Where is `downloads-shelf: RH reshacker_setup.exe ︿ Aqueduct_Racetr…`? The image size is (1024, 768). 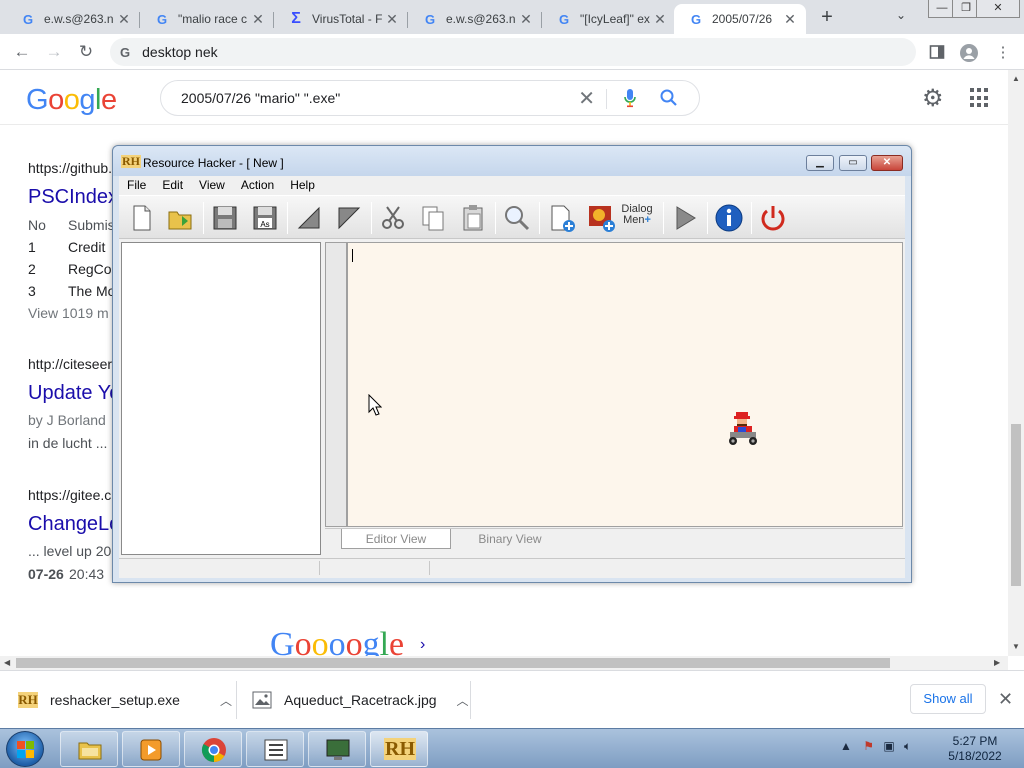 downloads-shelf: RH reshacker_setup.exe ︿ Aqueduct_Racetr… is located at coordinates (512, 699).